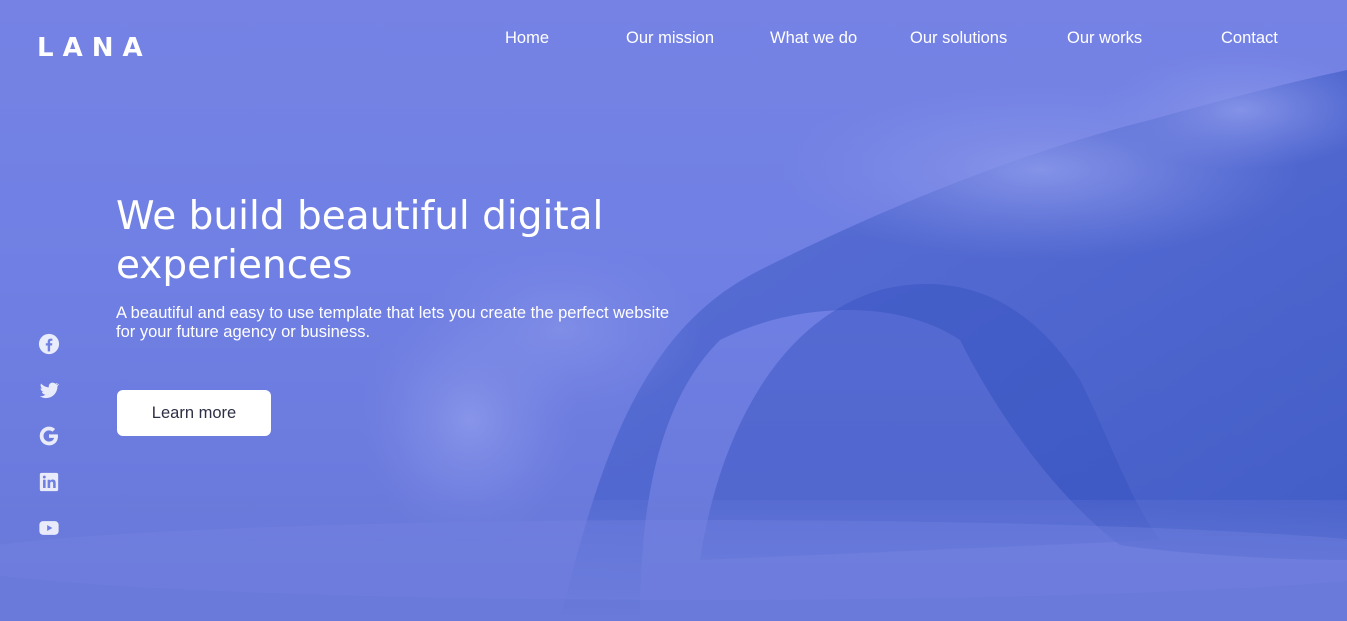 This screenshot has width=1347, height=621. Describe the element at coordinates (194, 413) in the screenshot. I see `learn-more-button: Learn more` at that location.